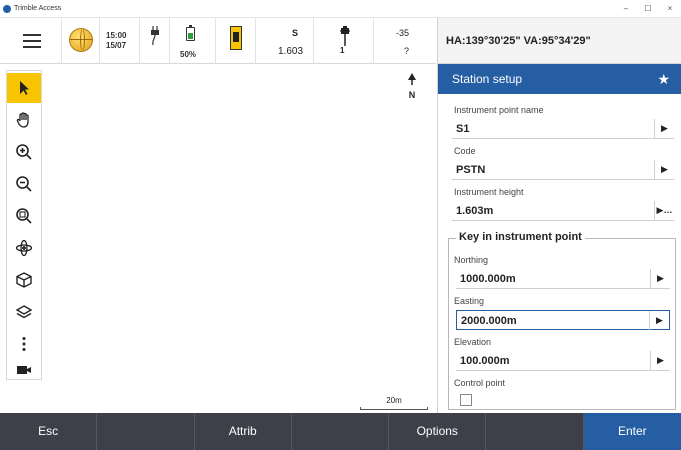  What do you see at coordinates (471, 170) in the screenshot?
I see `code-value: PSTN` at bounding box center [471, 170].